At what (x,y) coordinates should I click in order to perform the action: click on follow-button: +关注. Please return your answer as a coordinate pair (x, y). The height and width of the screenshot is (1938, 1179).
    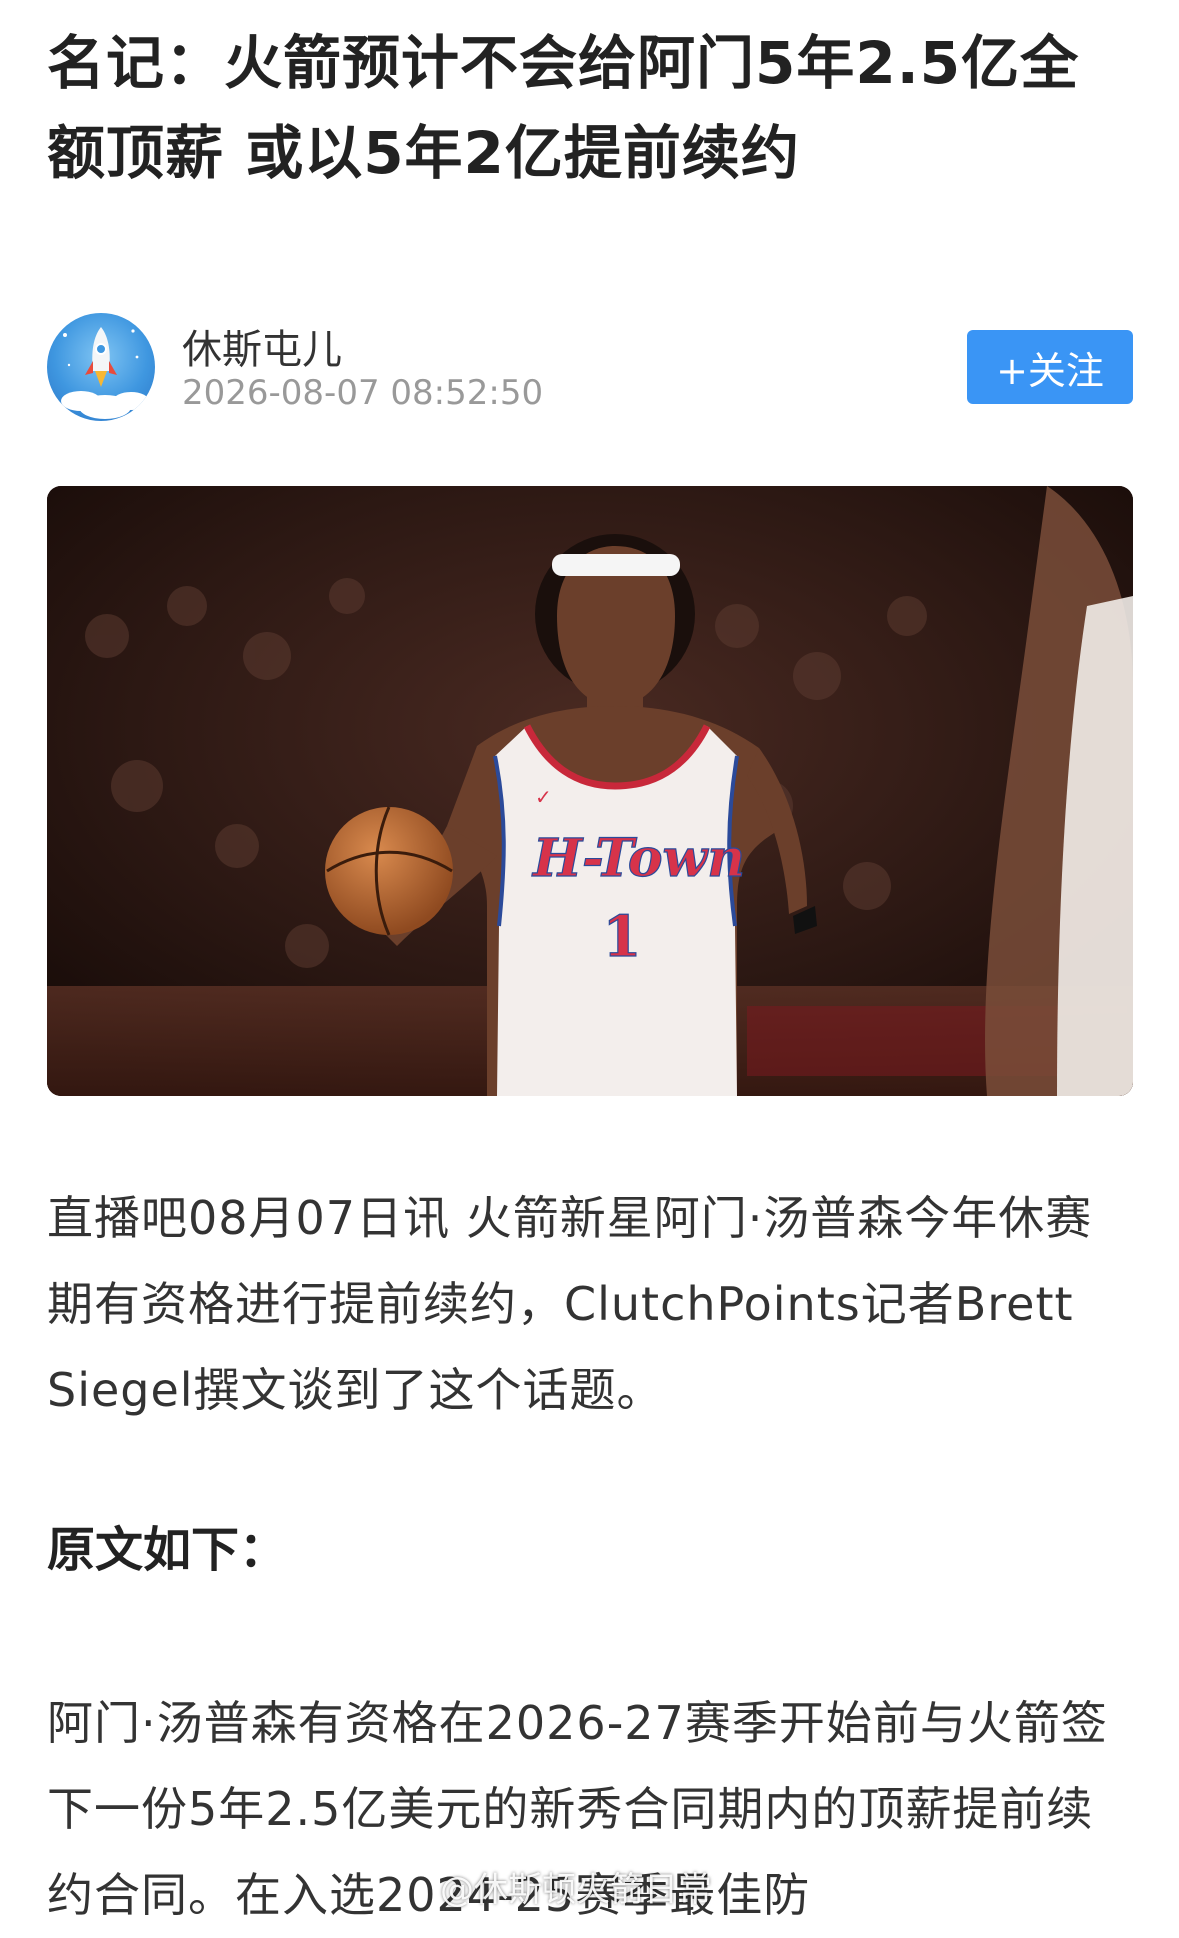
    Looking at the image, I should click on (1050, 367).